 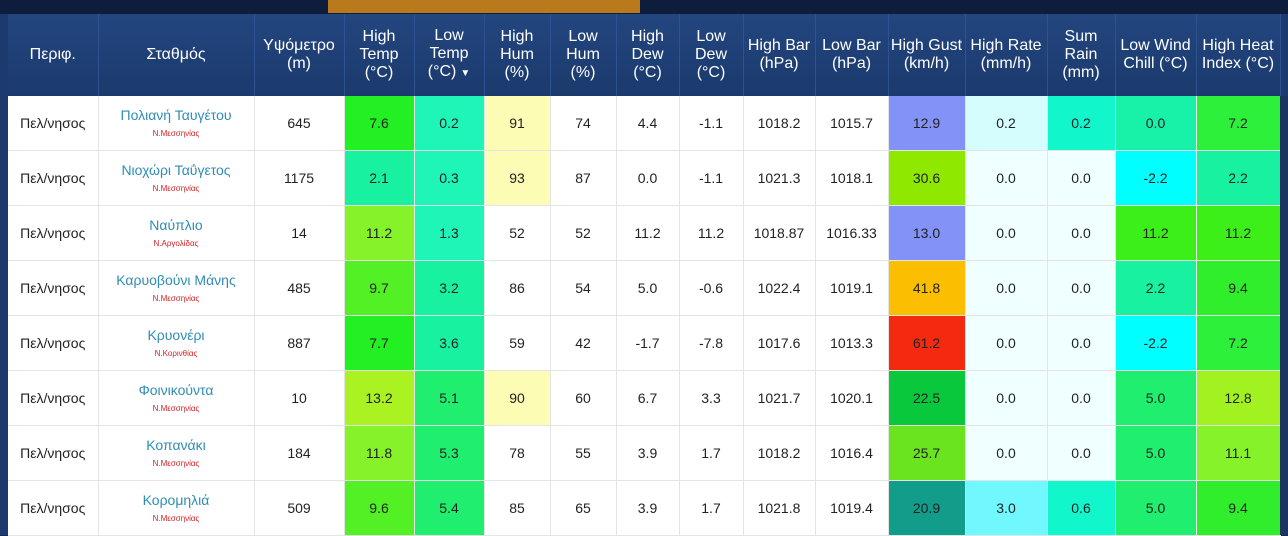 What do you see at coordinates (852, 453) in the screenshot?
I see `low-bar-cell: 1016.4` at bounding box center [852, 453].